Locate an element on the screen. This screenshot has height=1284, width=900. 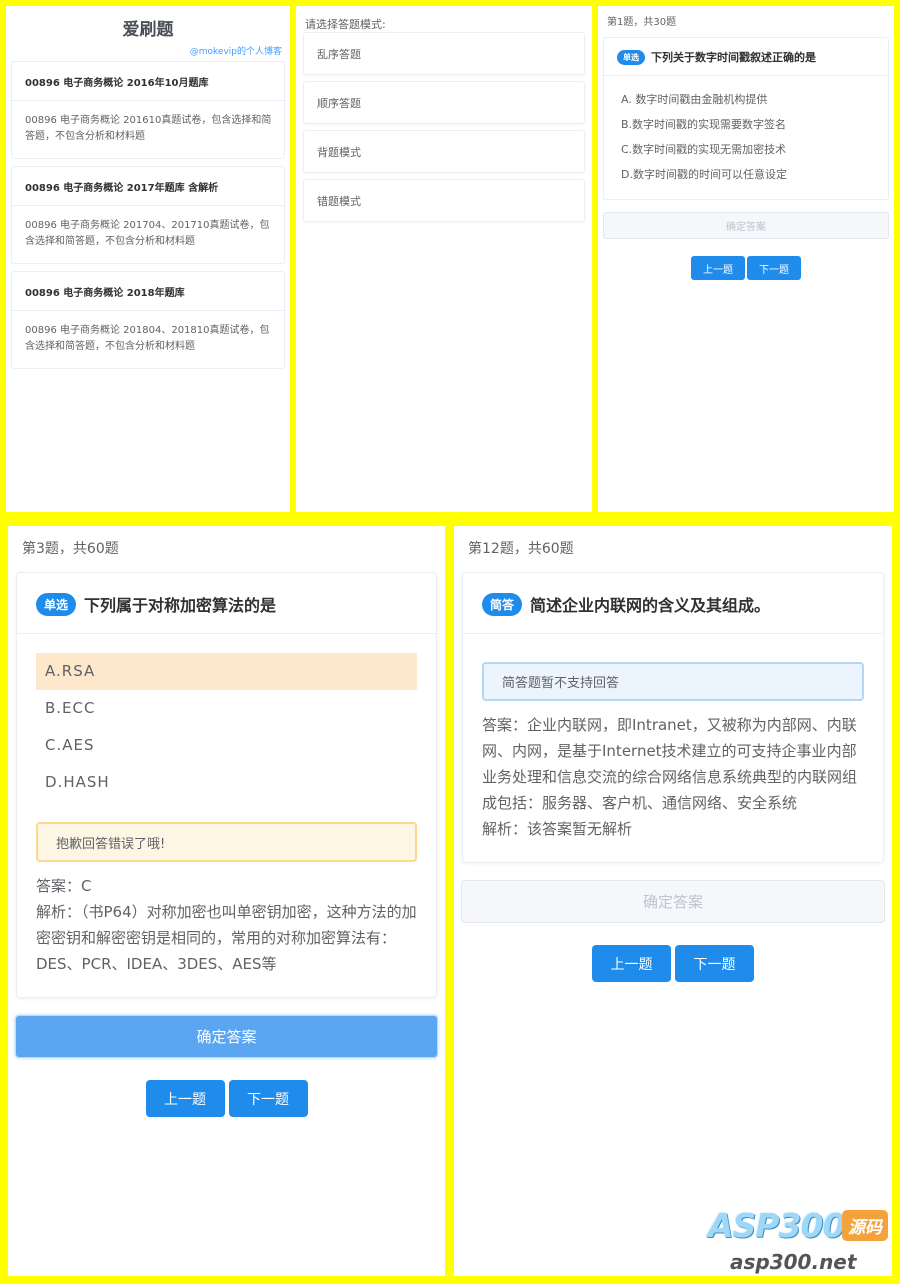
question-header: 单选 下列关于数字时间戳叙述正确的是 is located at coordinates (746, 57).